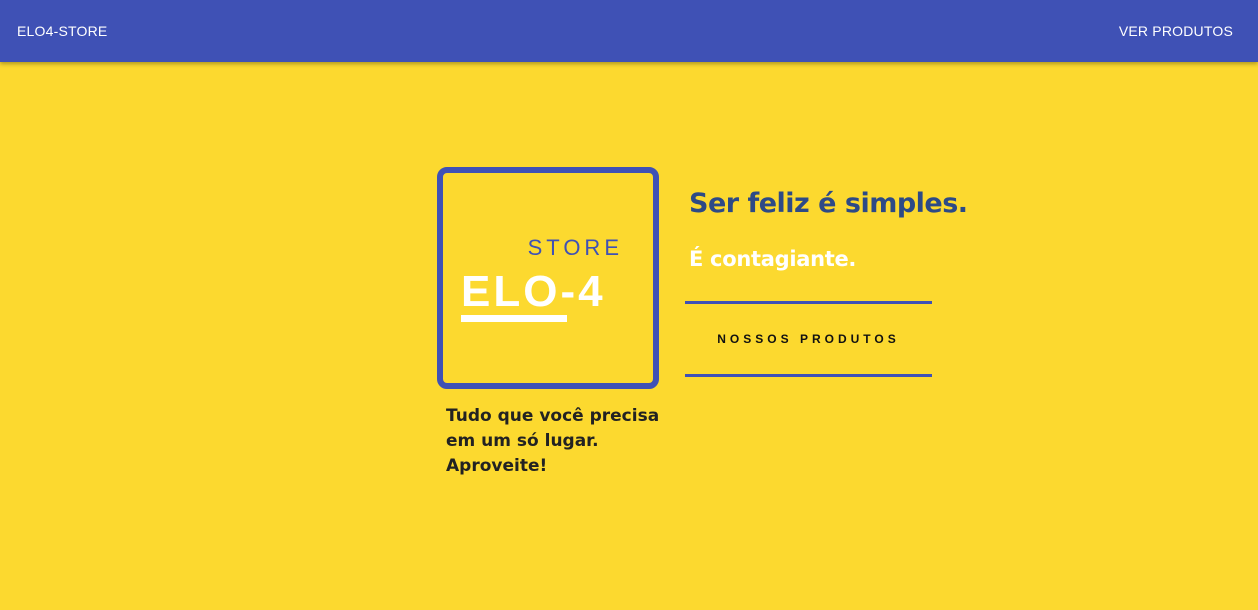 This screenshot has height=610, width=1258. What do you see at coordinates (522, 441) in the screenshot?
I see `tagline-line-2: em um só lugar.` at bounding box center [522, 441].